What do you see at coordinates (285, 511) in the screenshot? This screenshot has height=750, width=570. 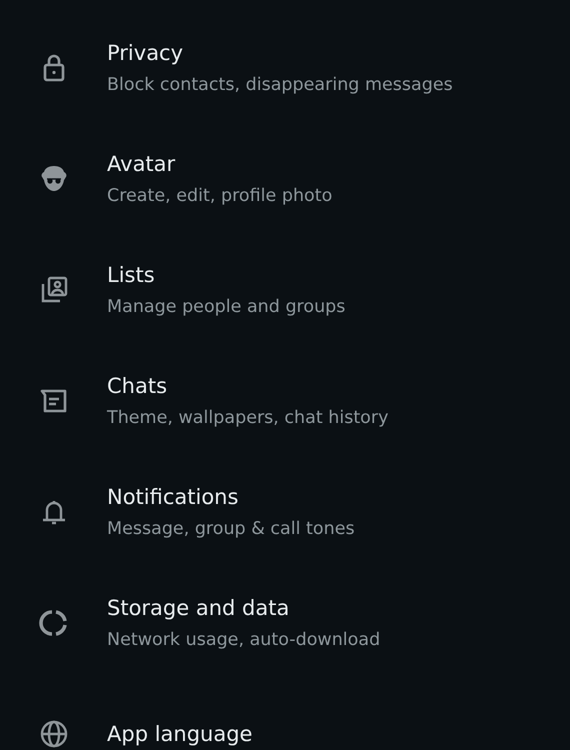 I see `settings-item: Notifications Message, group & call tones` at bounding box center [285, 511].